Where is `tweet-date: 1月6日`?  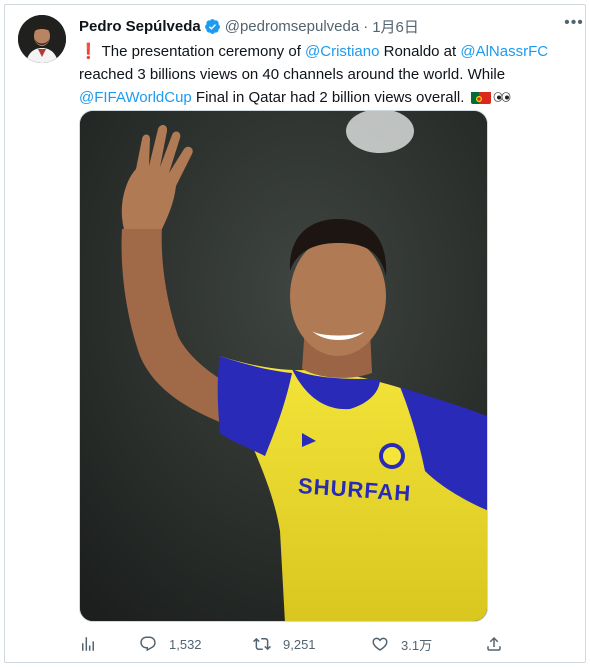
tweet-date: 1月6日 is located at coordinates (395, 26).